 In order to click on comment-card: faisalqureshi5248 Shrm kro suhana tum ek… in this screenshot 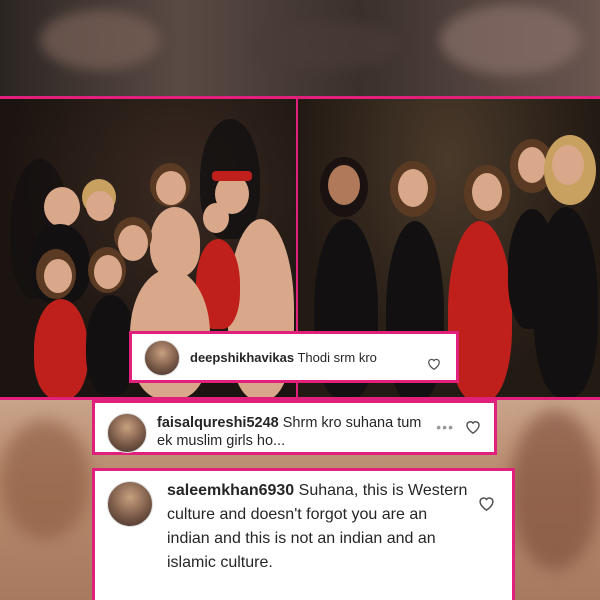, I will do `click(294, 427)`.